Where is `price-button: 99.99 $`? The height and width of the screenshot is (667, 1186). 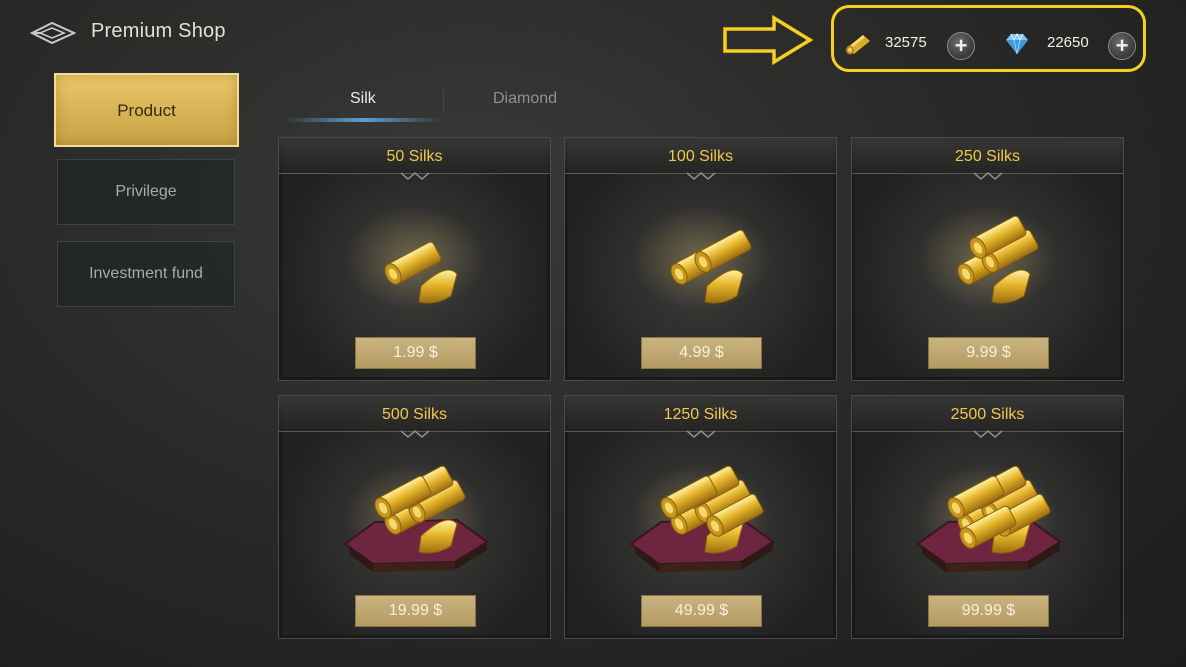 price-button: 99.99 $ is located at coordinates (988, 611).